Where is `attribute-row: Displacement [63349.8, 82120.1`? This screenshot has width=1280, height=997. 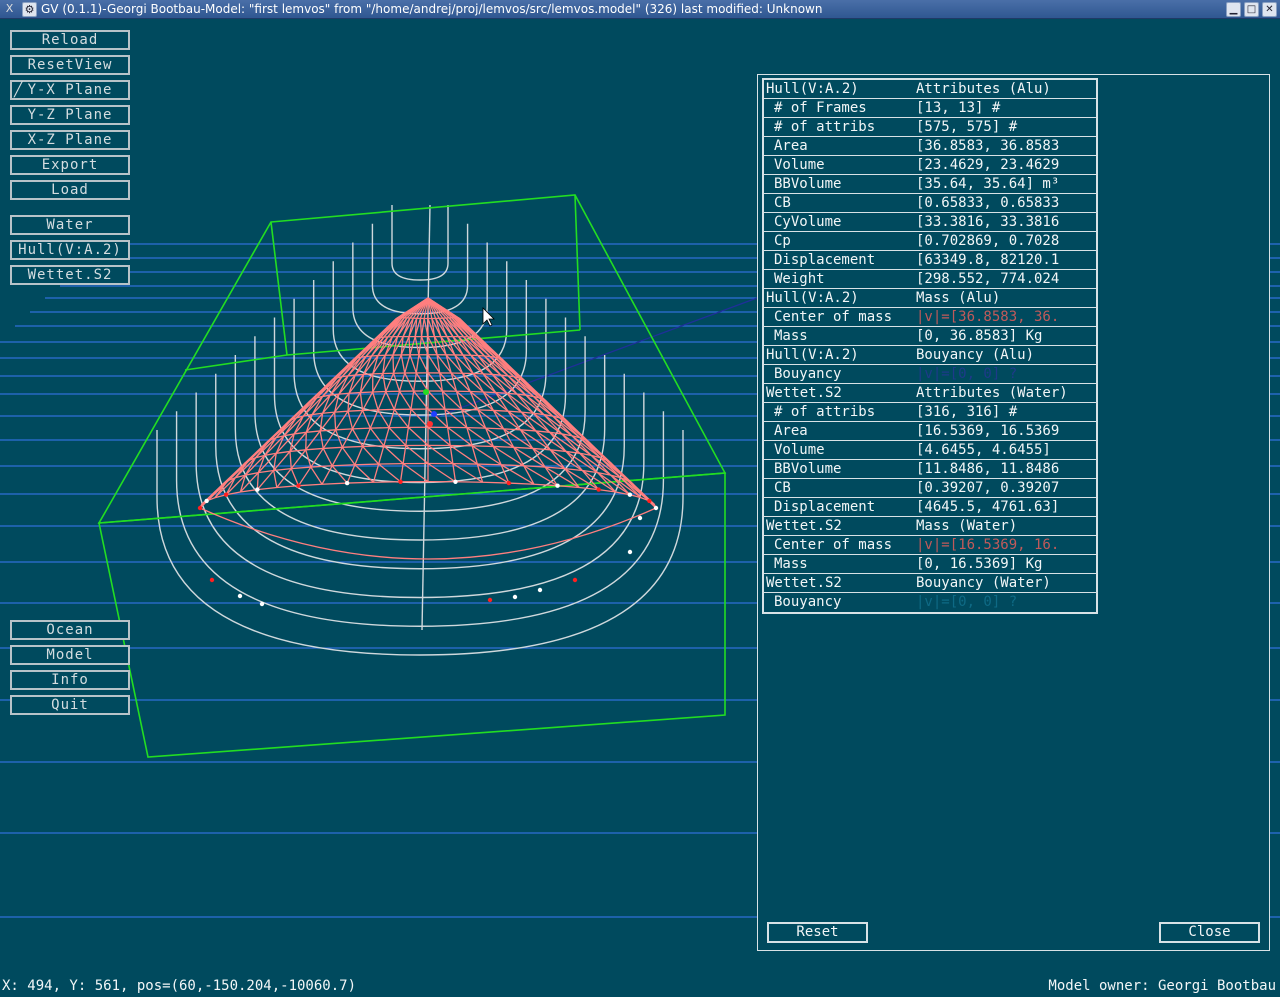 attribute-row: Displacement [63349.8, 82120.1 is located at coordinates (930, 260).